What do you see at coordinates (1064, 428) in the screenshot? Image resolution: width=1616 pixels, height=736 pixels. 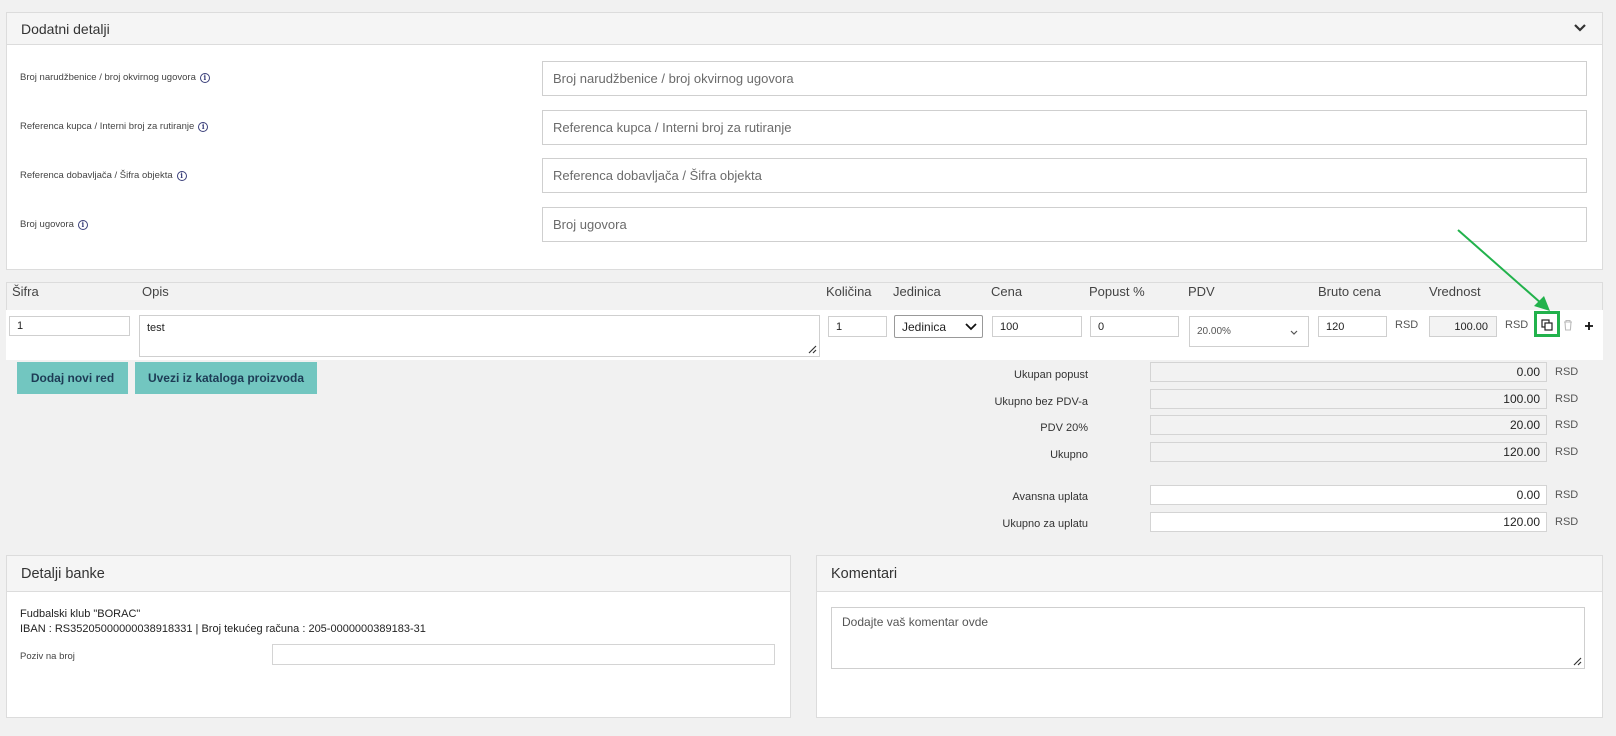 I see `summary-label-vat: PDV 20%` at bounding box center [1064, 428].